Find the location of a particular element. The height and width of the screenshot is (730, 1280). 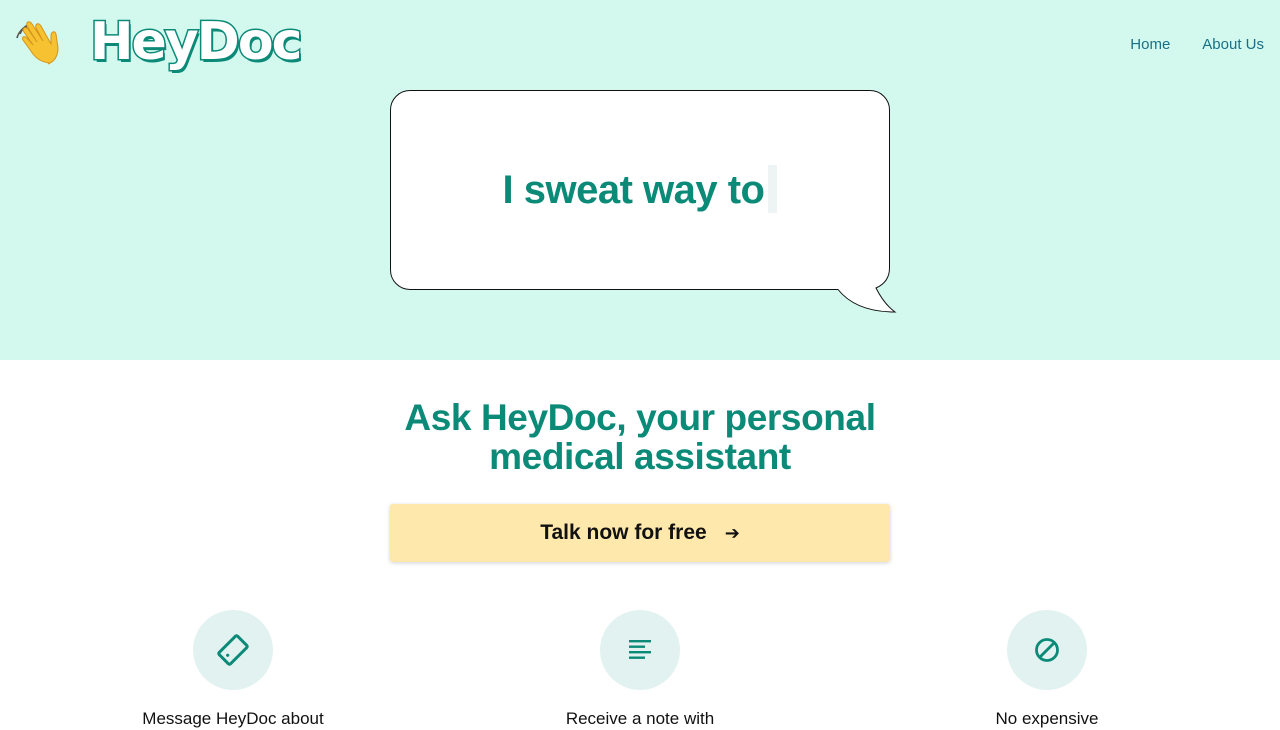

feature-no-expensive: No expensive is located at coordinates (1047, 670).